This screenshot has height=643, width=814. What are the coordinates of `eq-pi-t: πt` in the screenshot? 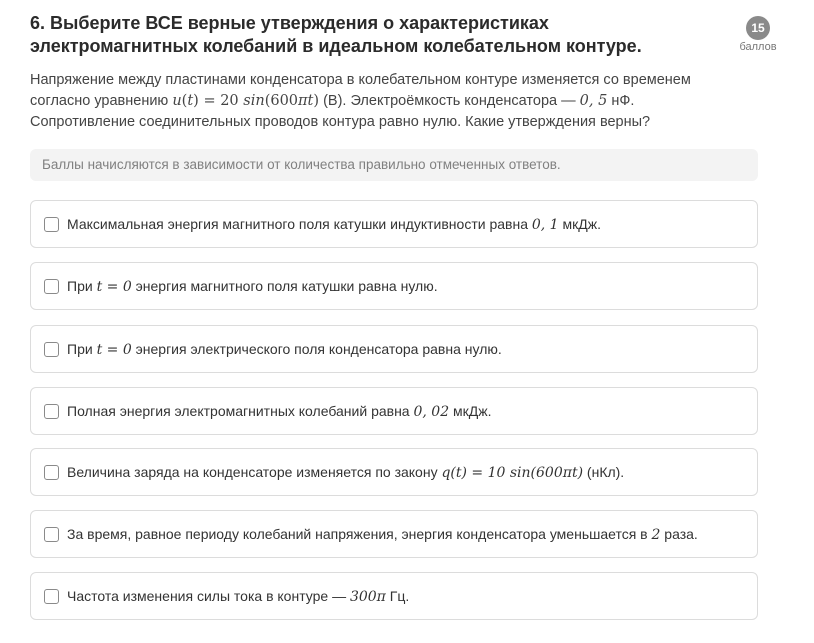 It's located at (306, 101).